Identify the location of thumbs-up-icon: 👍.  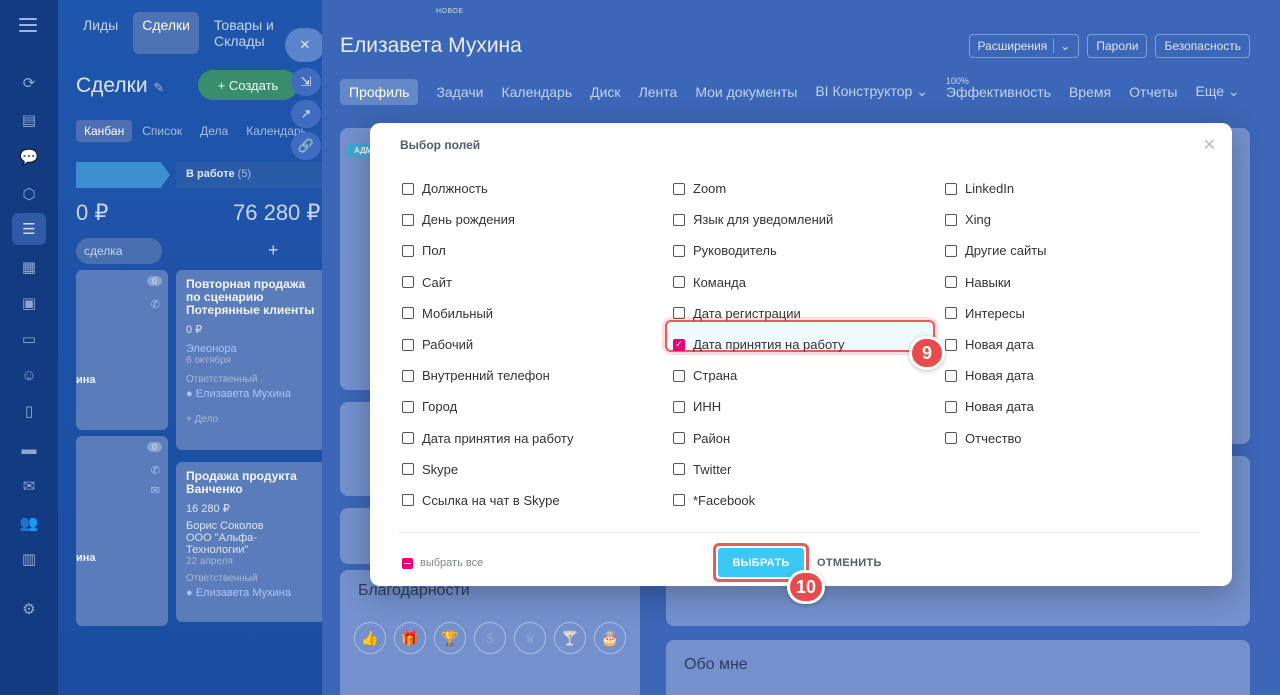
(370, 638).